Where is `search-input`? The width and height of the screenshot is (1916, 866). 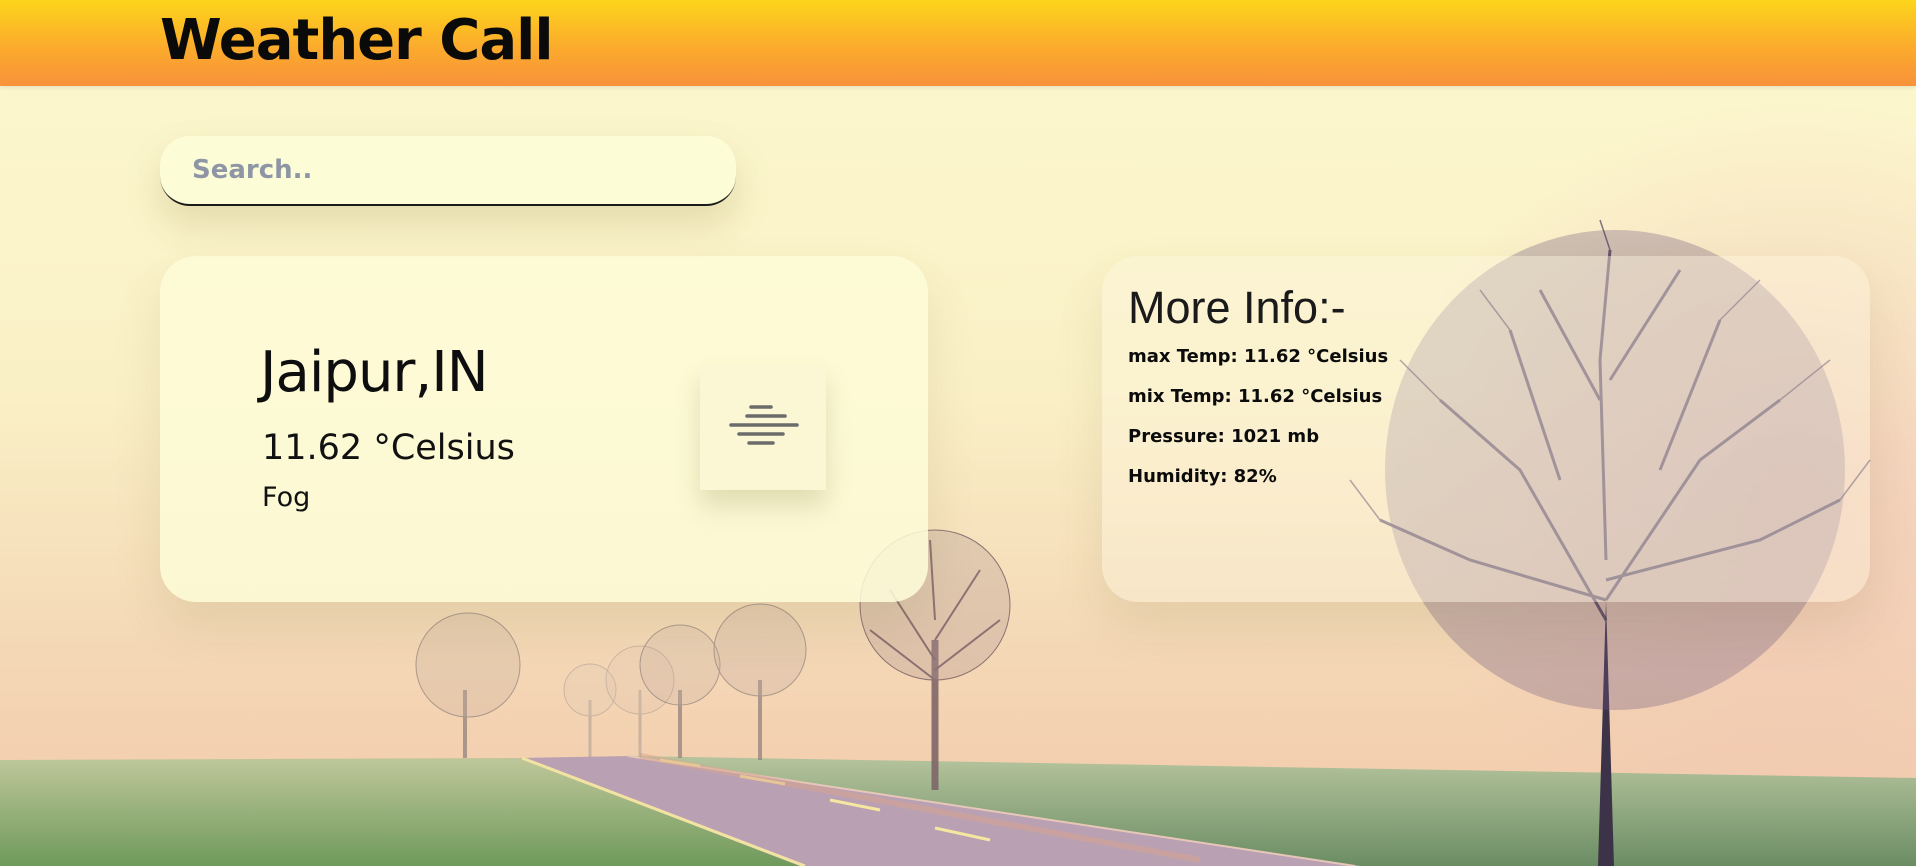
search-input is located at coordinates (448, 170).